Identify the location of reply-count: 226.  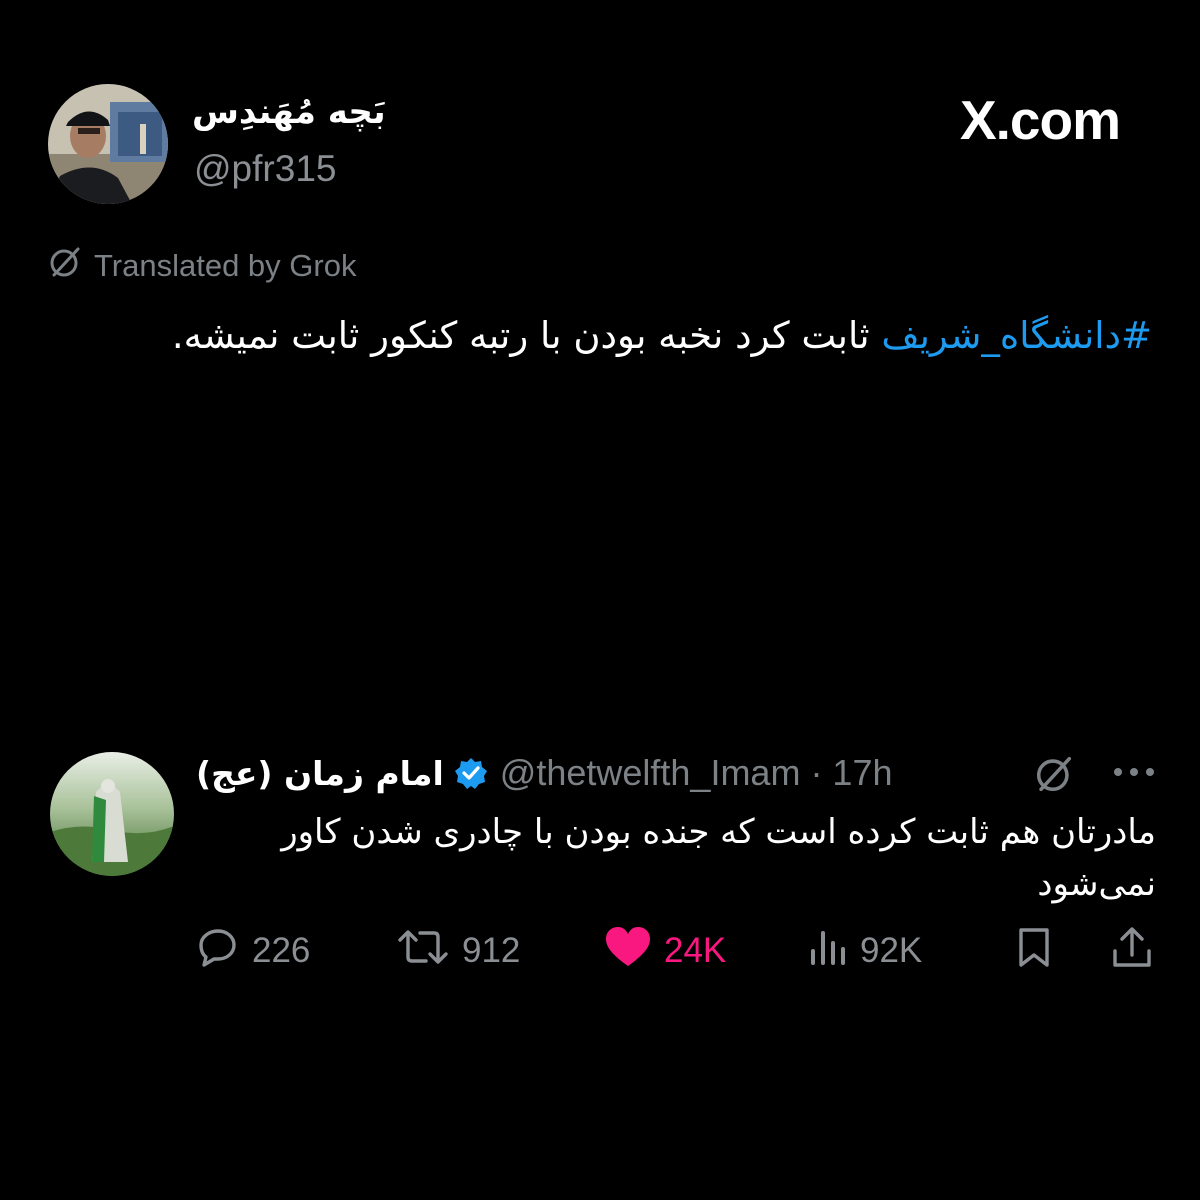
(281, 950).